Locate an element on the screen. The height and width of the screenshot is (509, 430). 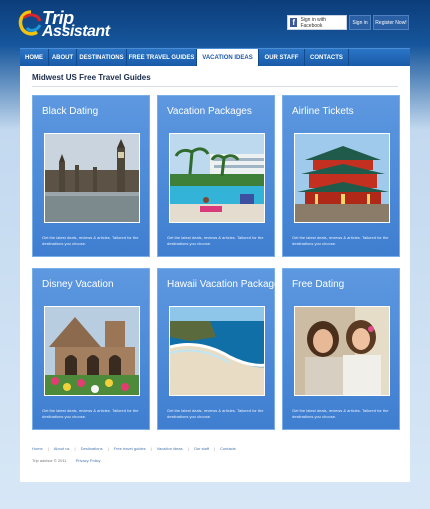
facebook-signin-button: f Sign in with Facebook is located at coordinates (317, 22).